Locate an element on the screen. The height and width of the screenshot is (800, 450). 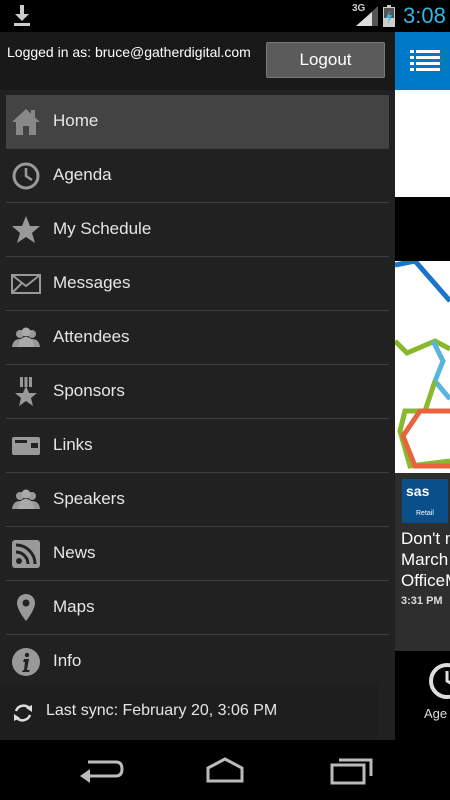
menu-item-my-schedule: My Schedule is located at coordinates (197, 230).